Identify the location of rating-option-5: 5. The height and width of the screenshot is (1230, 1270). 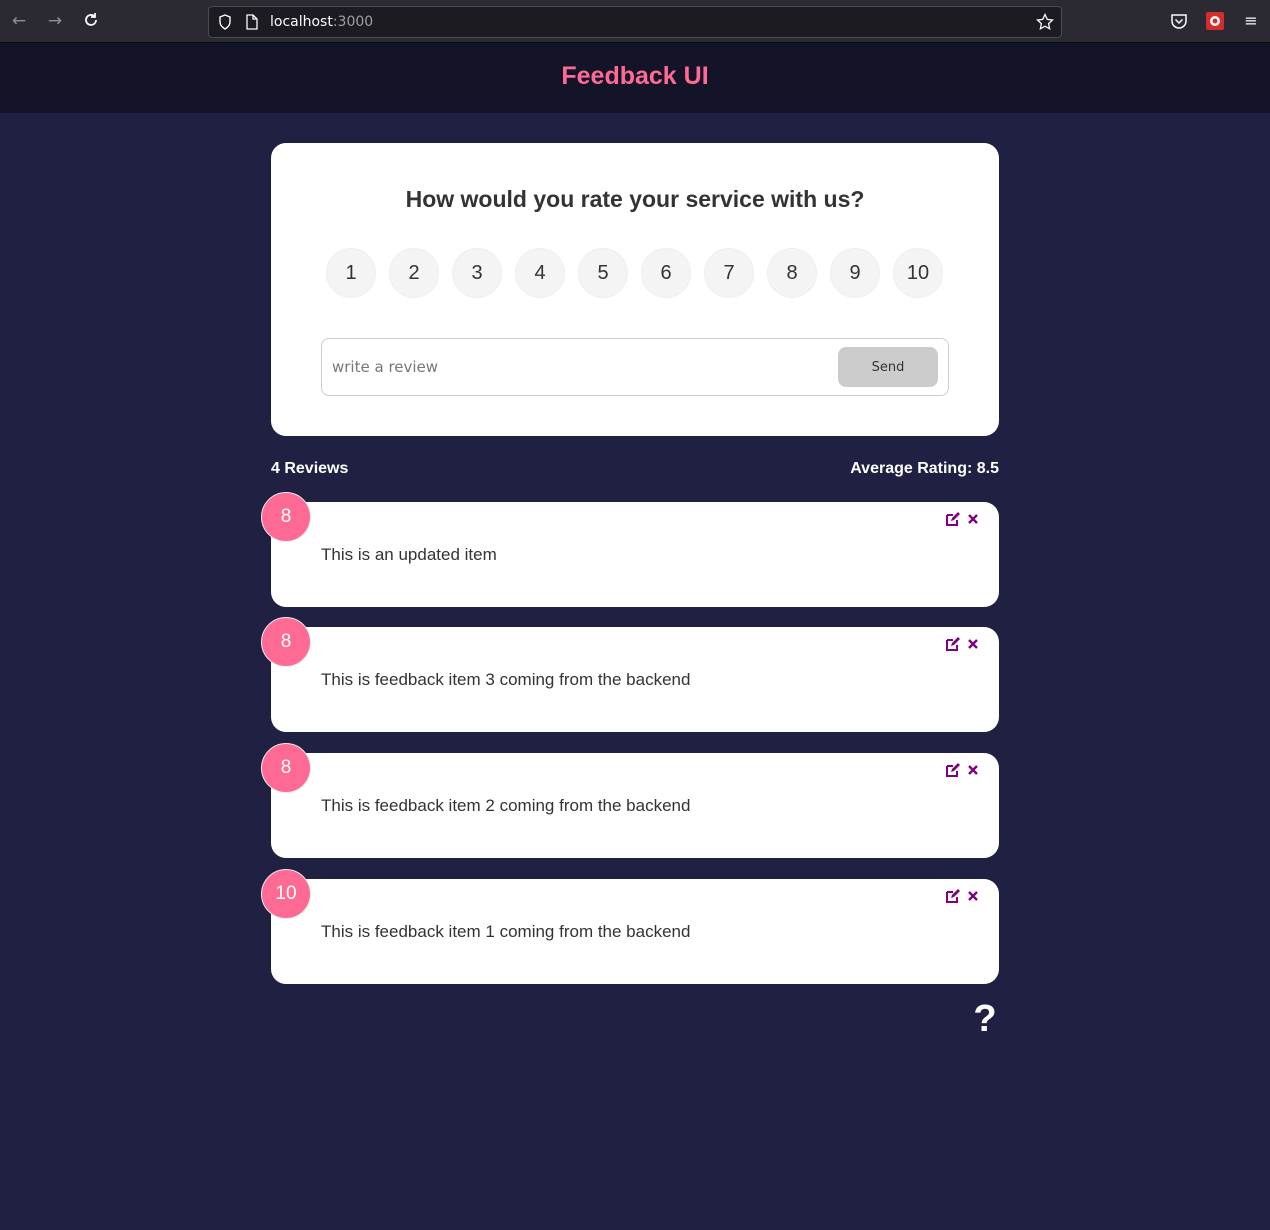
(603, 273).